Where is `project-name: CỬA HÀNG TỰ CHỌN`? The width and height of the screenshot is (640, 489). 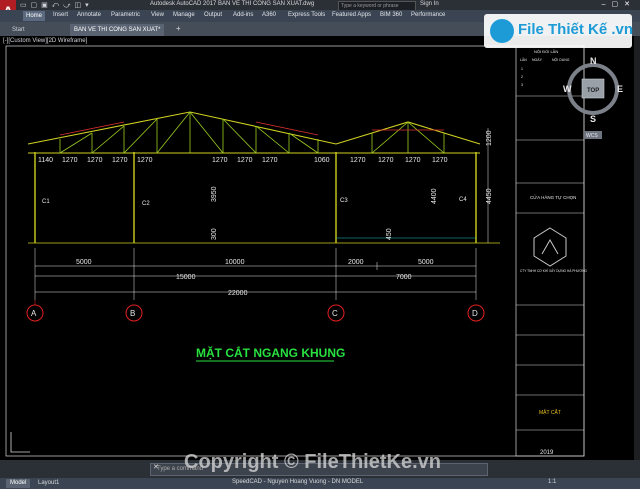
project-name: CỬA HÀNG TỰ CHỌN is located at coordinates (553, 197).